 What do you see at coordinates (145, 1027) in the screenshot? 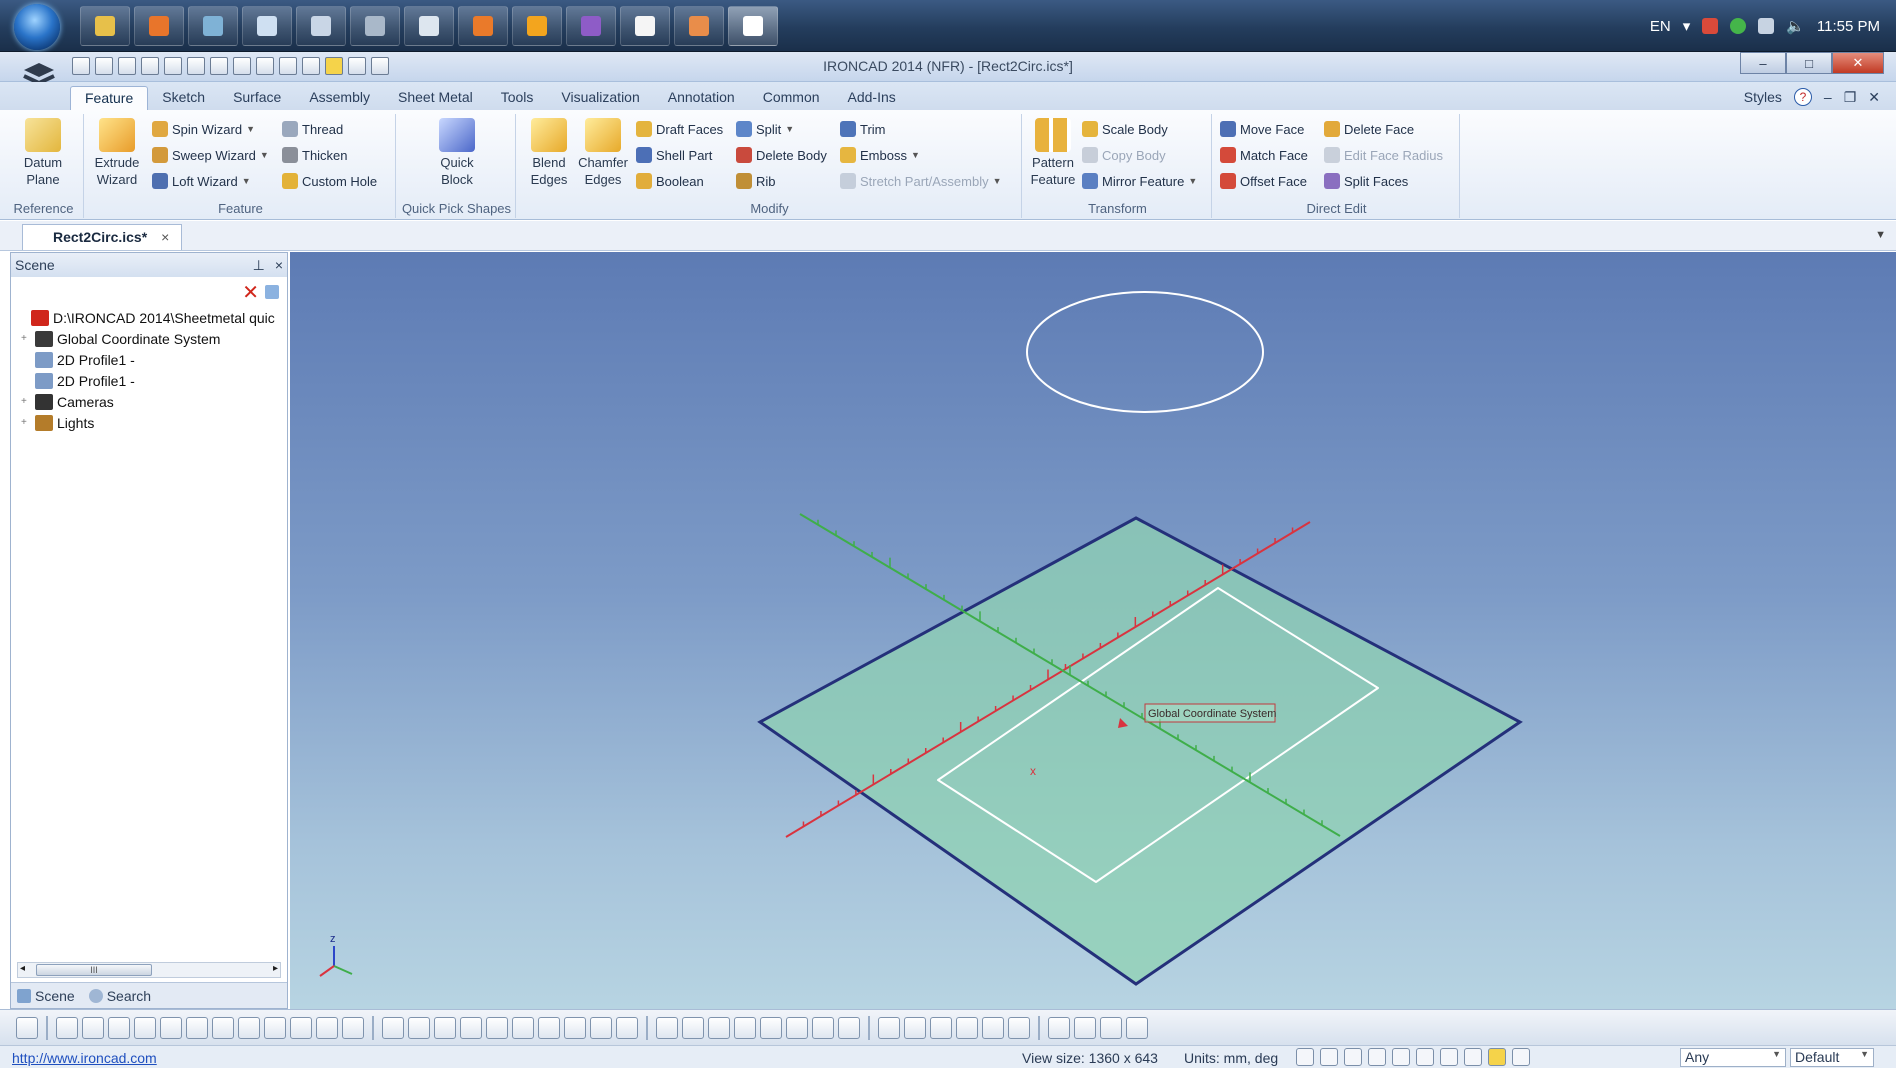
I see `polyline-icon` at bounding box center [145, 1027].